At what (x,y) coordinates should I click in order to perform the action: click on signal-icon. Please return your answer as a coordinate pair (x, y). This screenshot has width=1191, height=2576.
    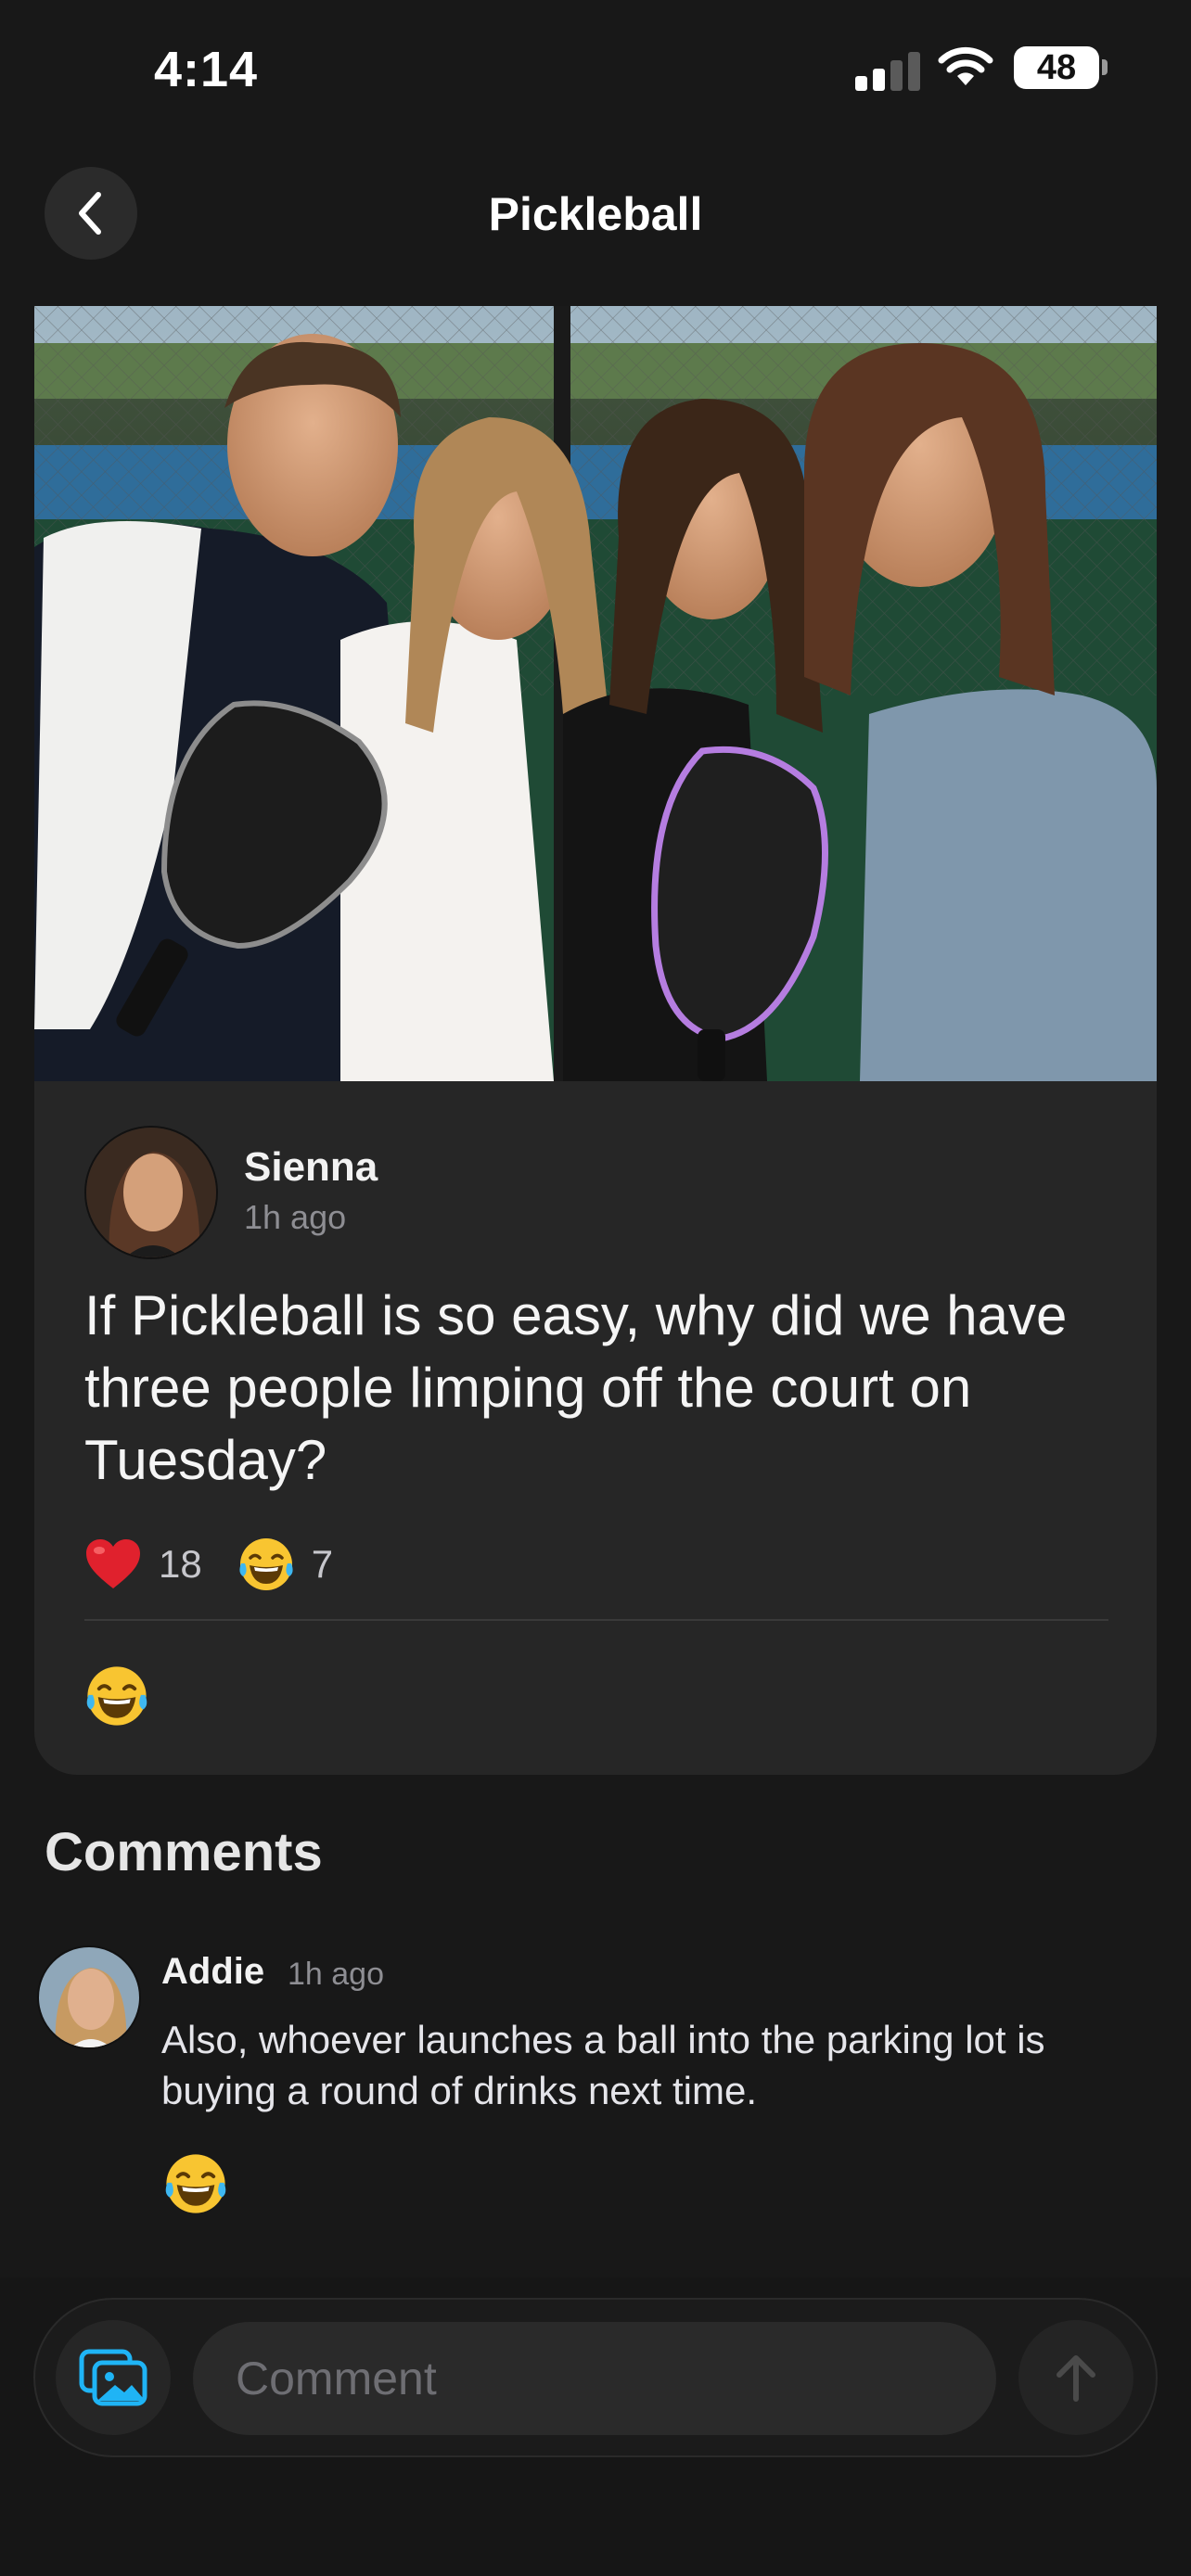
    Looking at the image, I should click on (887, 71).